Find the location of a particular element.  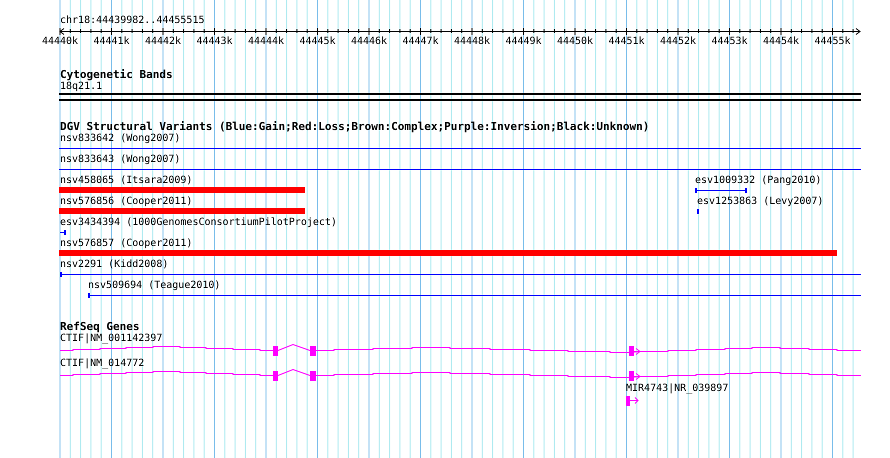

variant-label: nsv509694 (Teague2010) is located at coordinates (154, 286).